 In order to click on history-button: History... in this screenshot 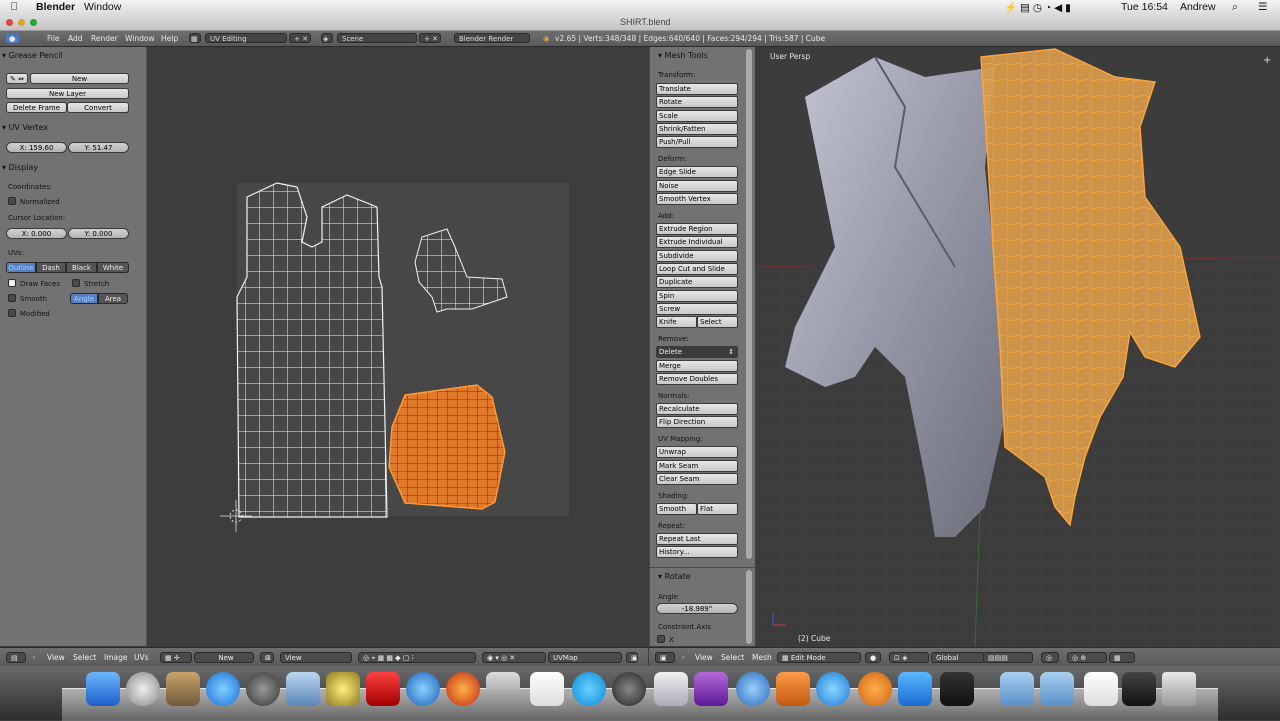, I will do `click(697, 552)`.